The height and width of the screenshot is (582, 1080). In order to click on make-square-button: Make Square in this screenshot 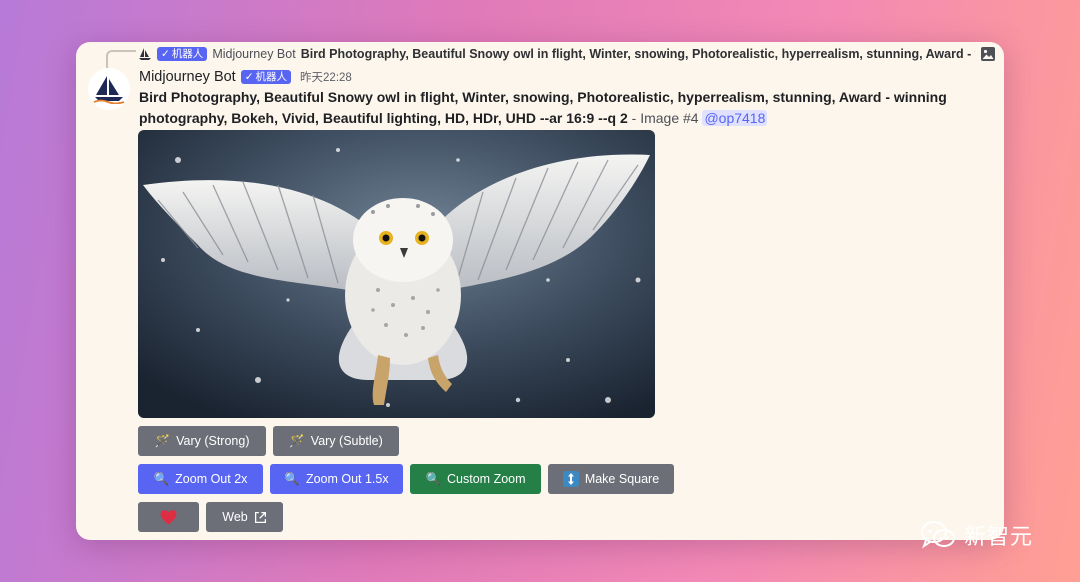, I will do `click(611, 479)`.